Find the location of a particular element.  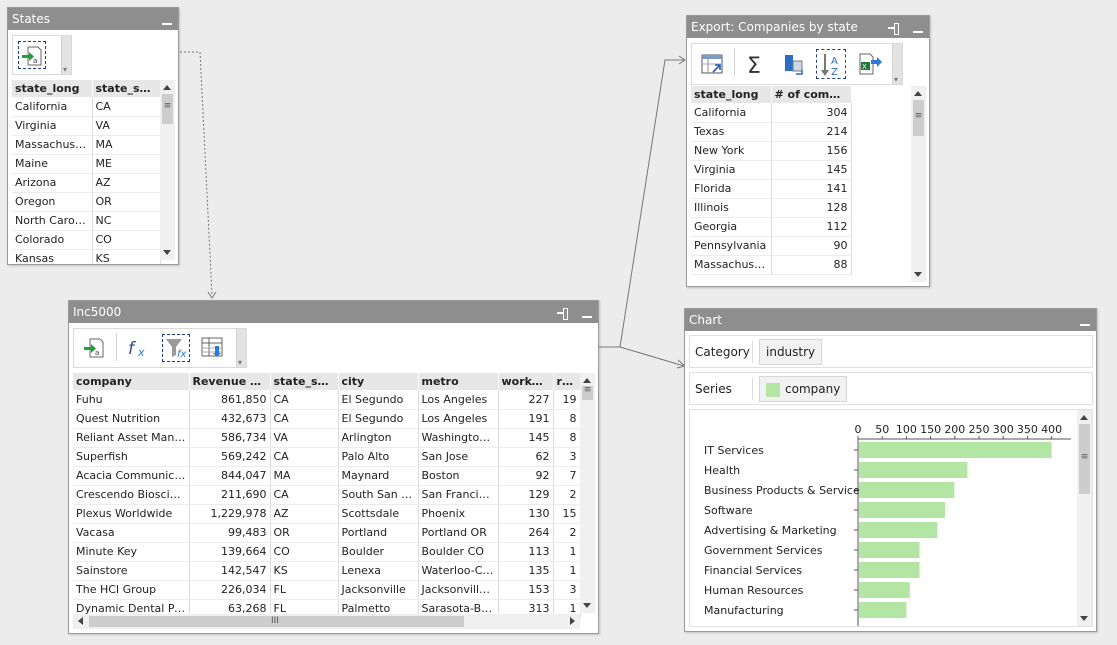

table-row: Fuhu 861,850 CA El Segundo Los Angeles 227 19 is located at coordinates (327, 400).